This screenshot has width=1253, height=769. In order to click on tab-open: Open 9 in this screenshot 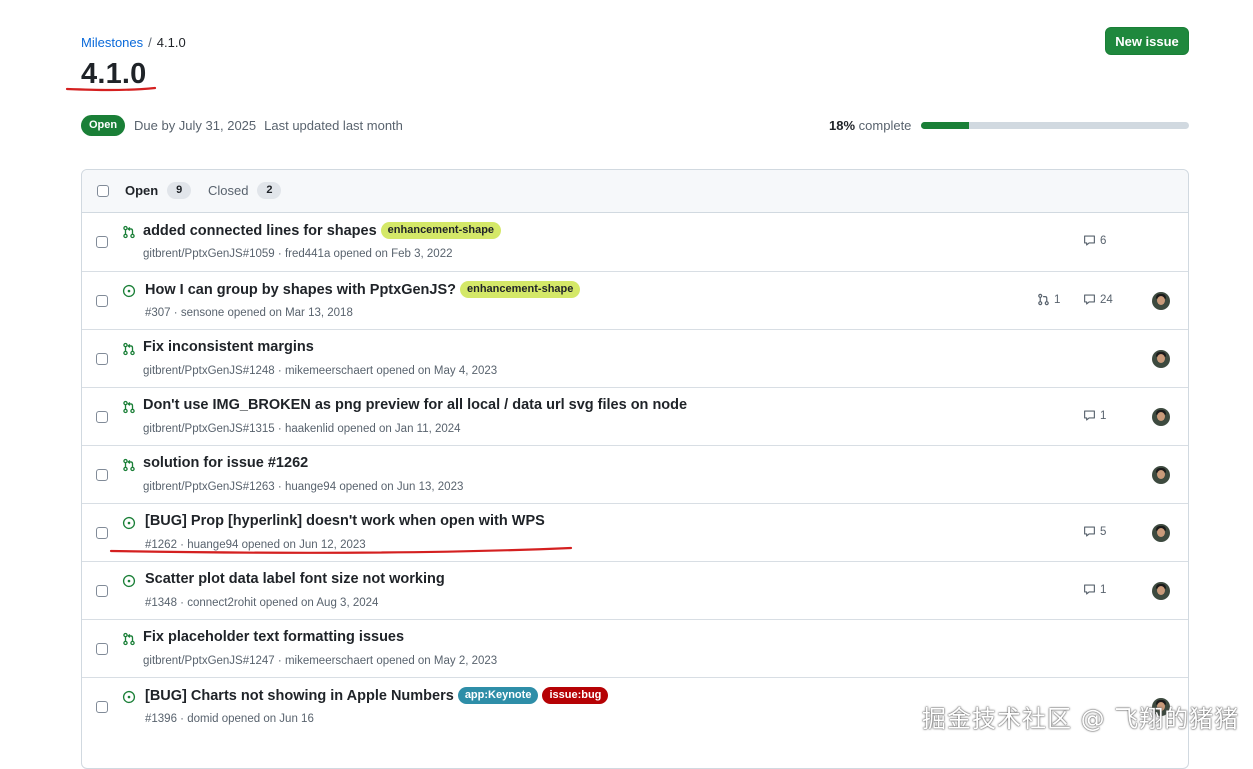, I will do `click(158, 190)`.